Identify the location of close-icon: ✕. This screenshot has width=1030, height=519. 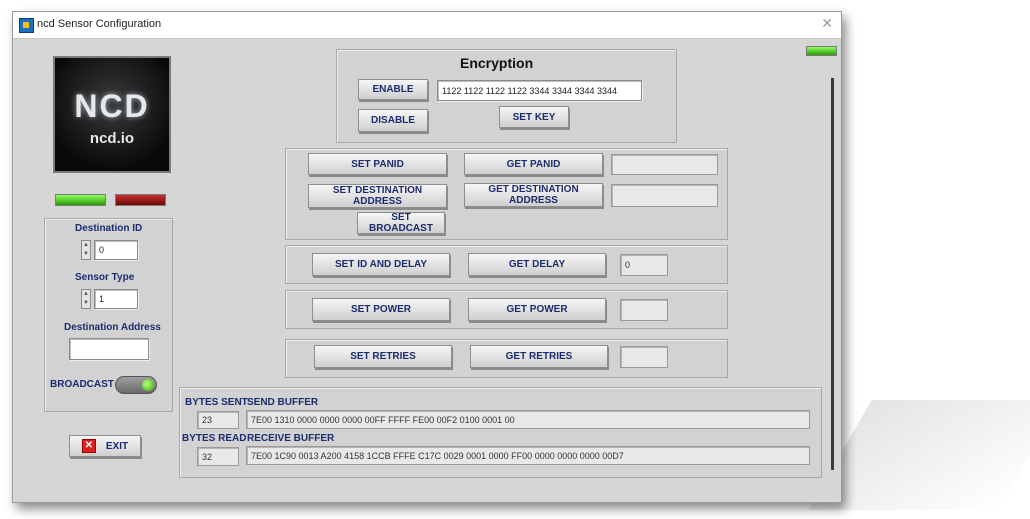
(827, 23).